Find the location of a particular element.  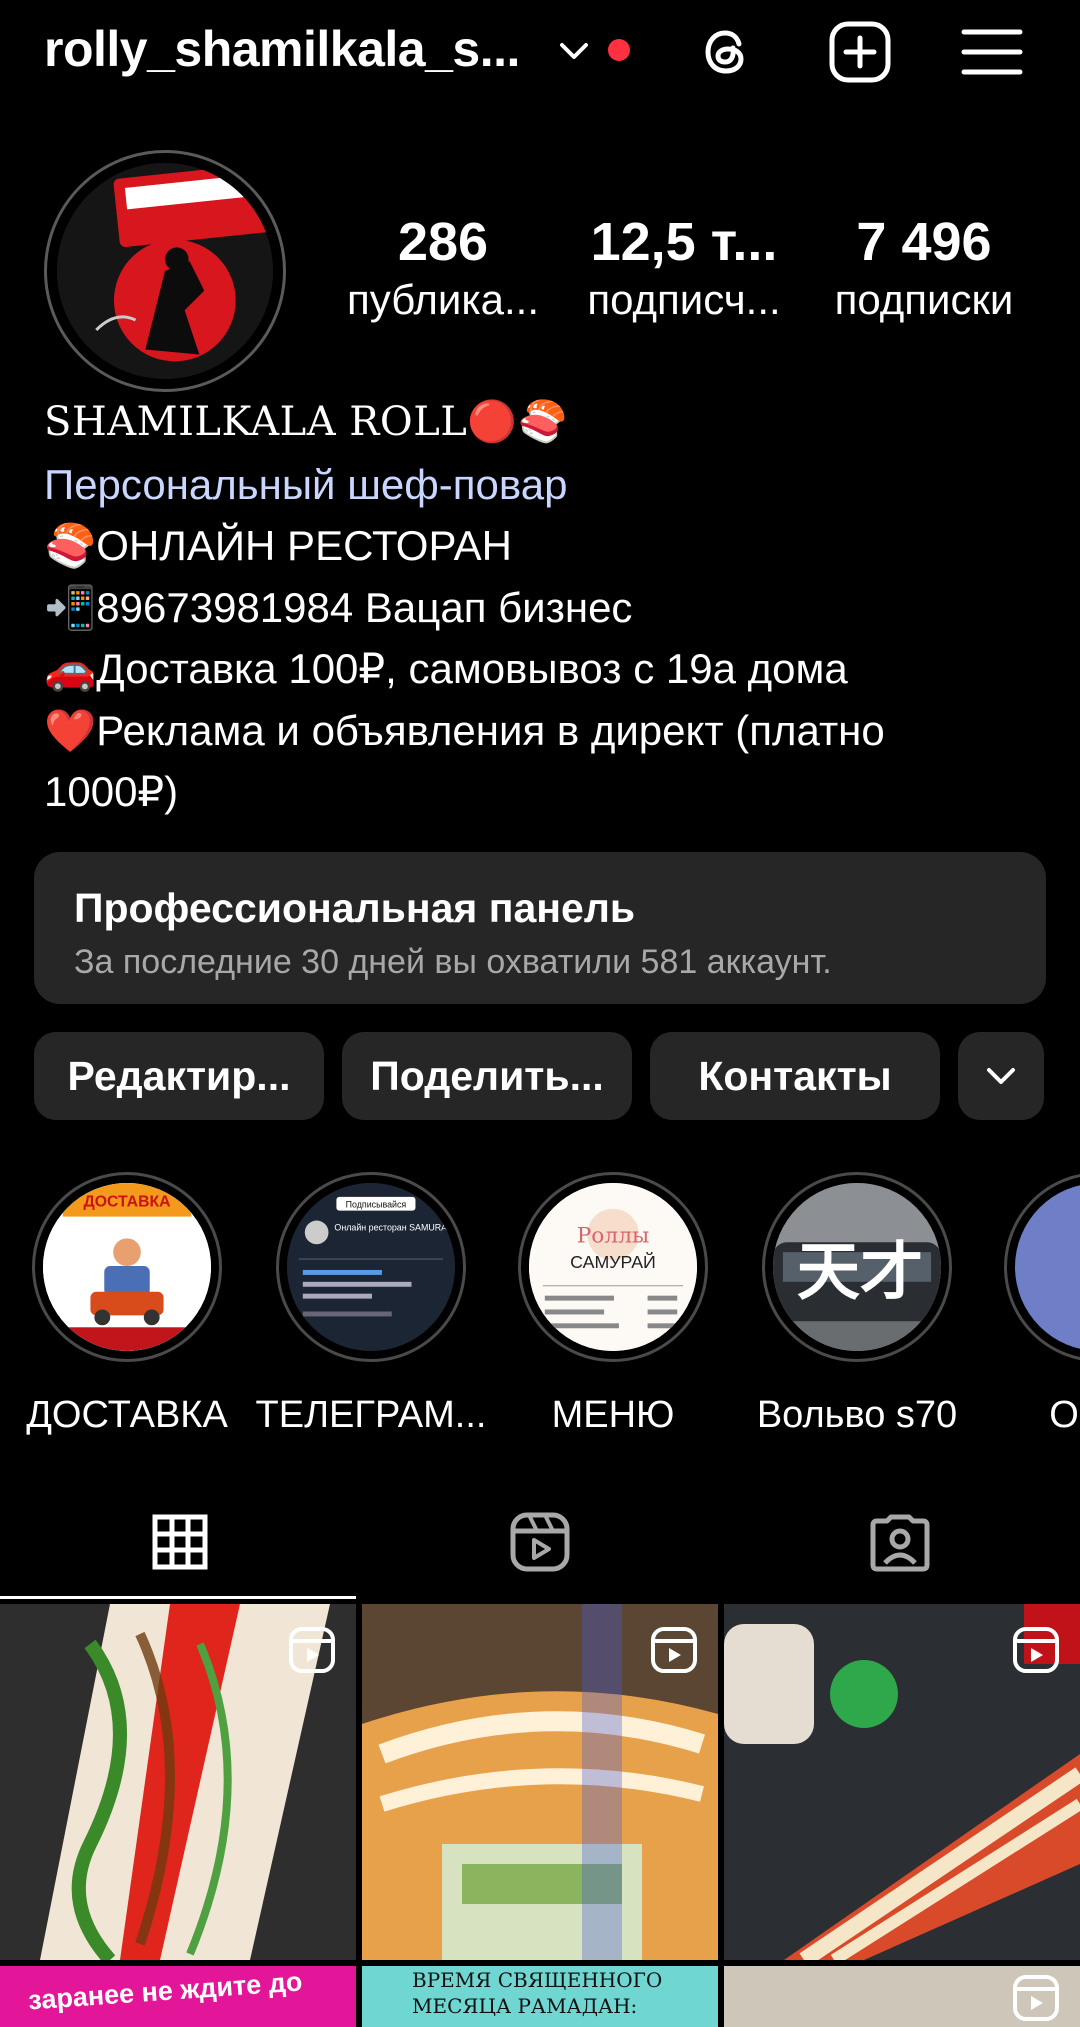

posts-count: 286 is located at coordinates (443, 242).